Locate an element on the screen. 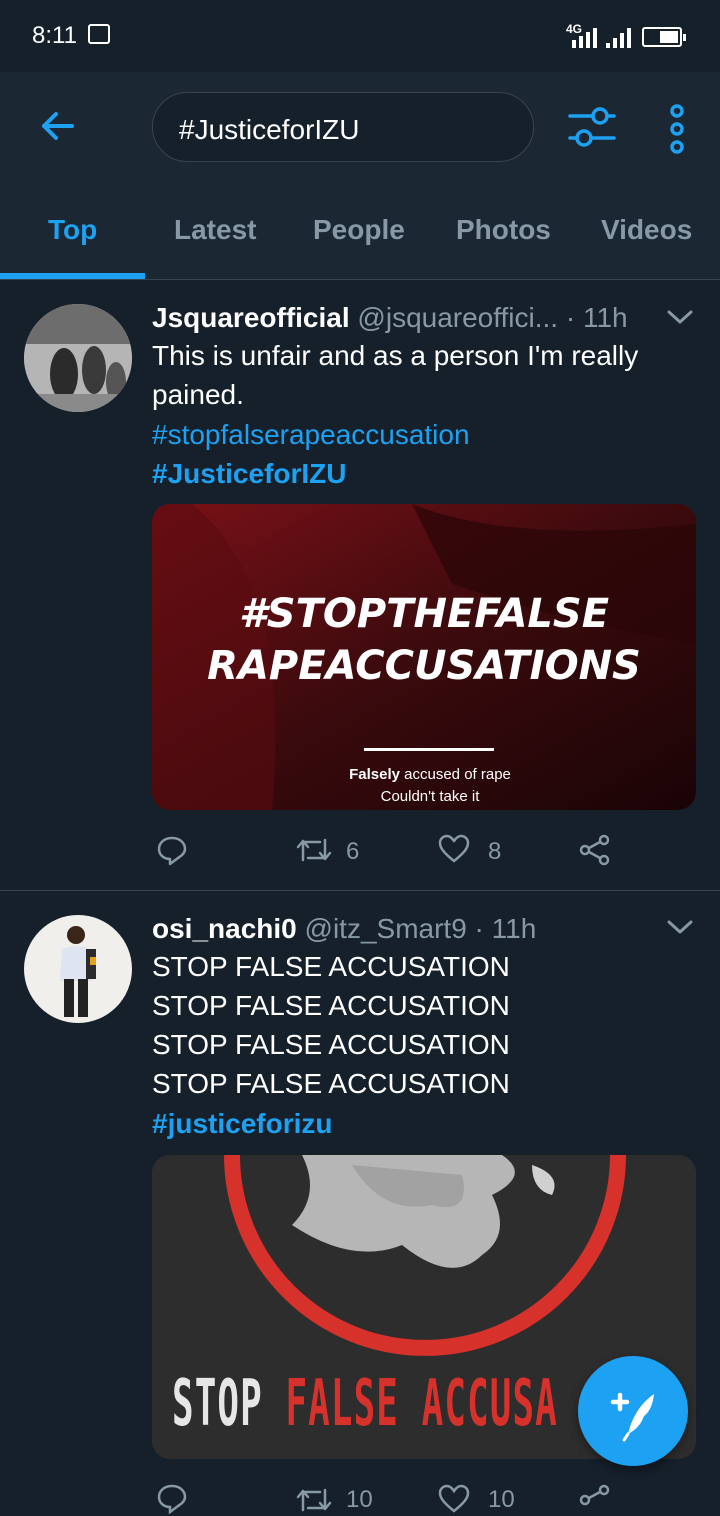 Image resolution: width=720 pixels, height=1516 pixels. image-word: ACCUSA is located at coordinates (489, 1404).